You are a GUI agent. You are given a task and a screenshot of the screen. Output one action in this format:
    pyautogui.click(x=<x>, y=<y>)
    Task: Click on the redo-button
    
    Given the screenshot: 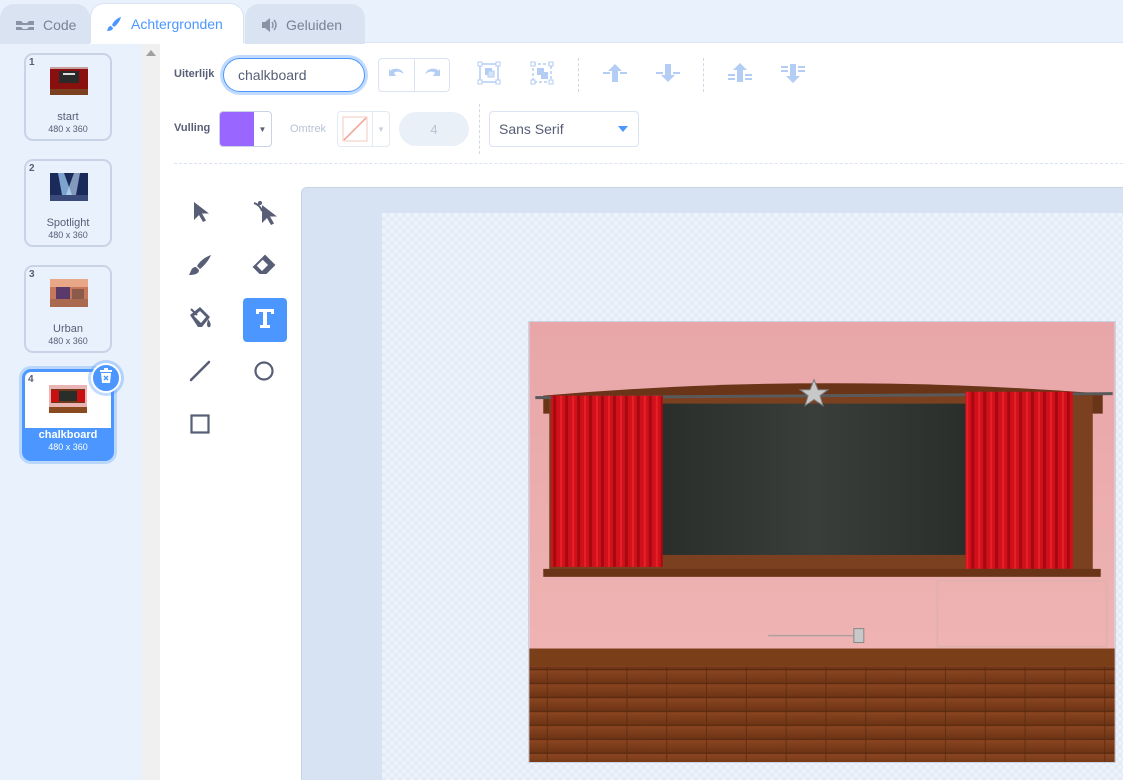 What is the action you would take?
    pyautogui.click(x=431, y=75)
    